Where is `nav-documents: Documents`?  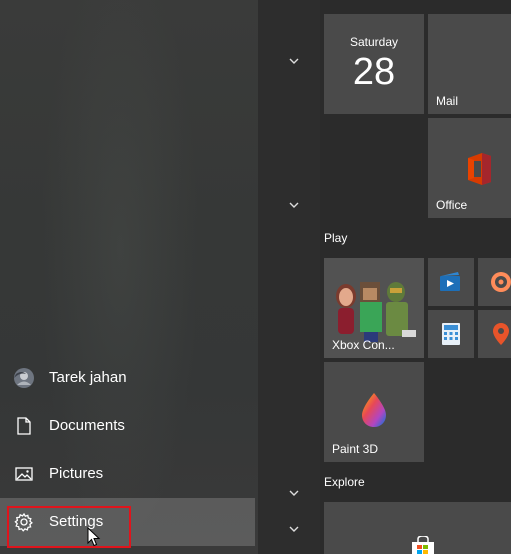
nav-documents: Documents is located at coordinates (127, 426).